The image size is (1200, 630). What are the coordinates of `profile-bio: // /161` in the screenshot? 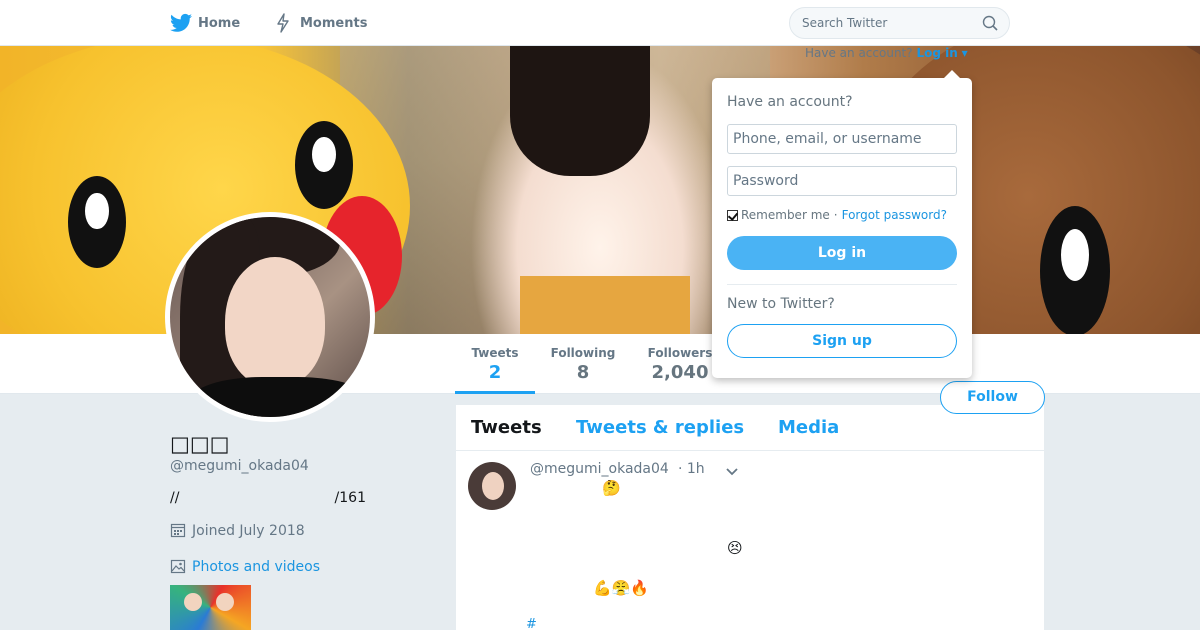 It's located at (270, 498).